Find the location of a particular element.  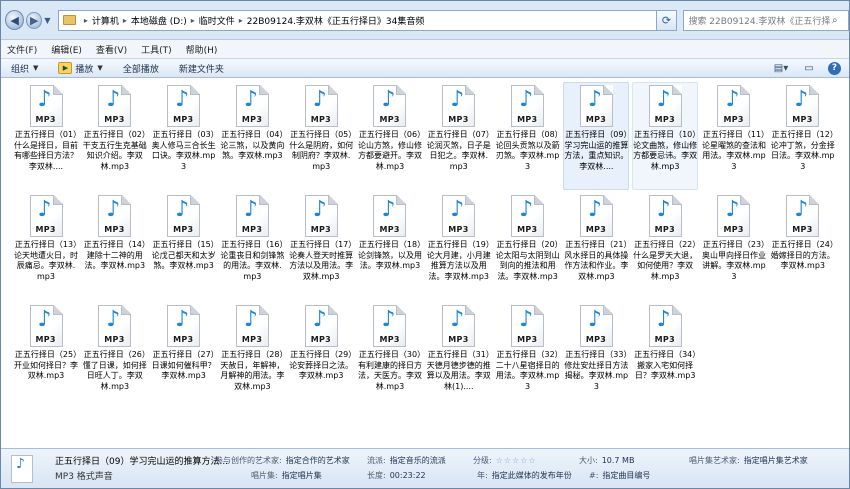

help-icon: ? is located at coordinates (834, 68).